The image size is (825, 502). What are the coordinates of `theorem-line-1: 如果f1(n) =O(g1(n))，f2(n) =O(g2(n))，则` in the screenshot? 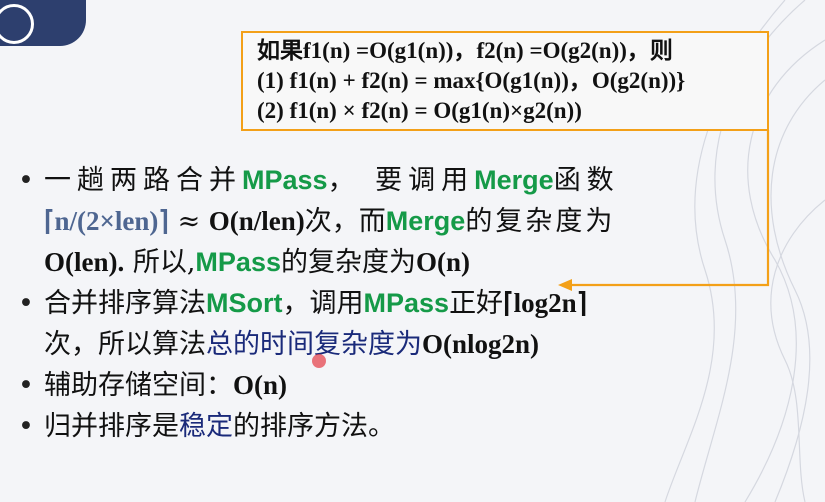 It's located at (465, 50).